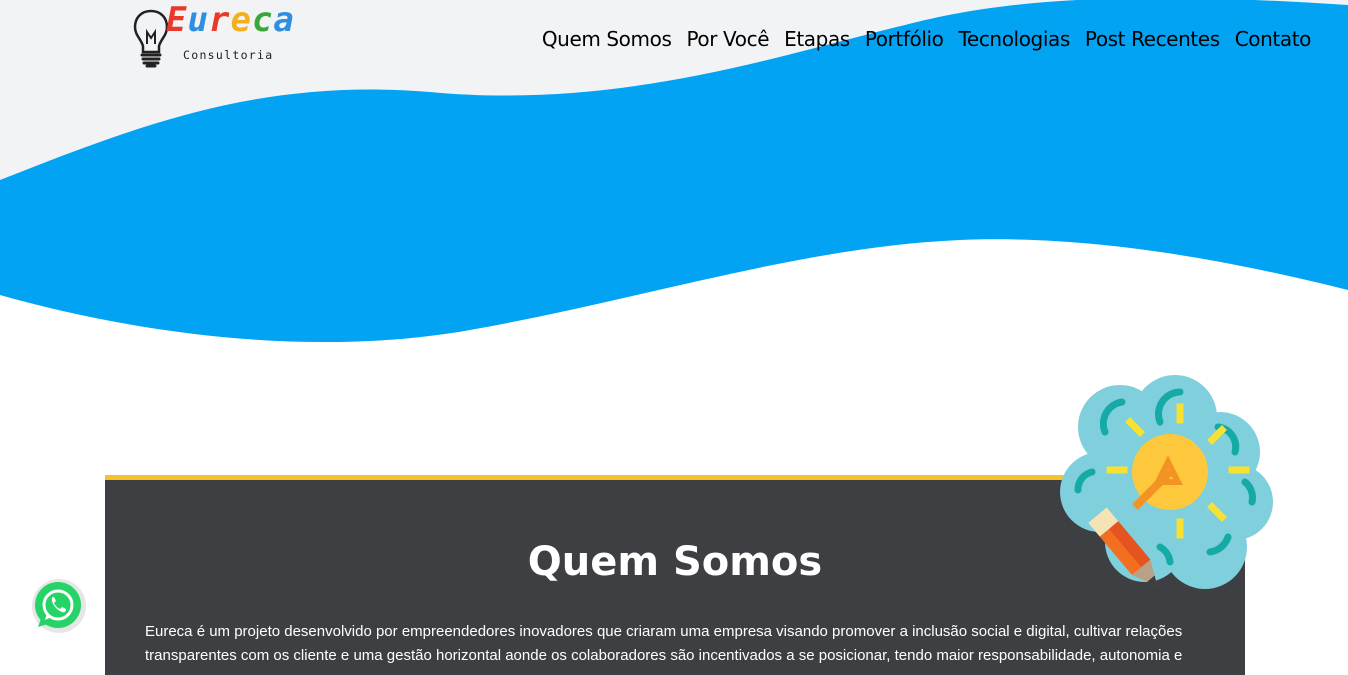  I want to click on logo-wordmark: Eureca, so click(230, 20).